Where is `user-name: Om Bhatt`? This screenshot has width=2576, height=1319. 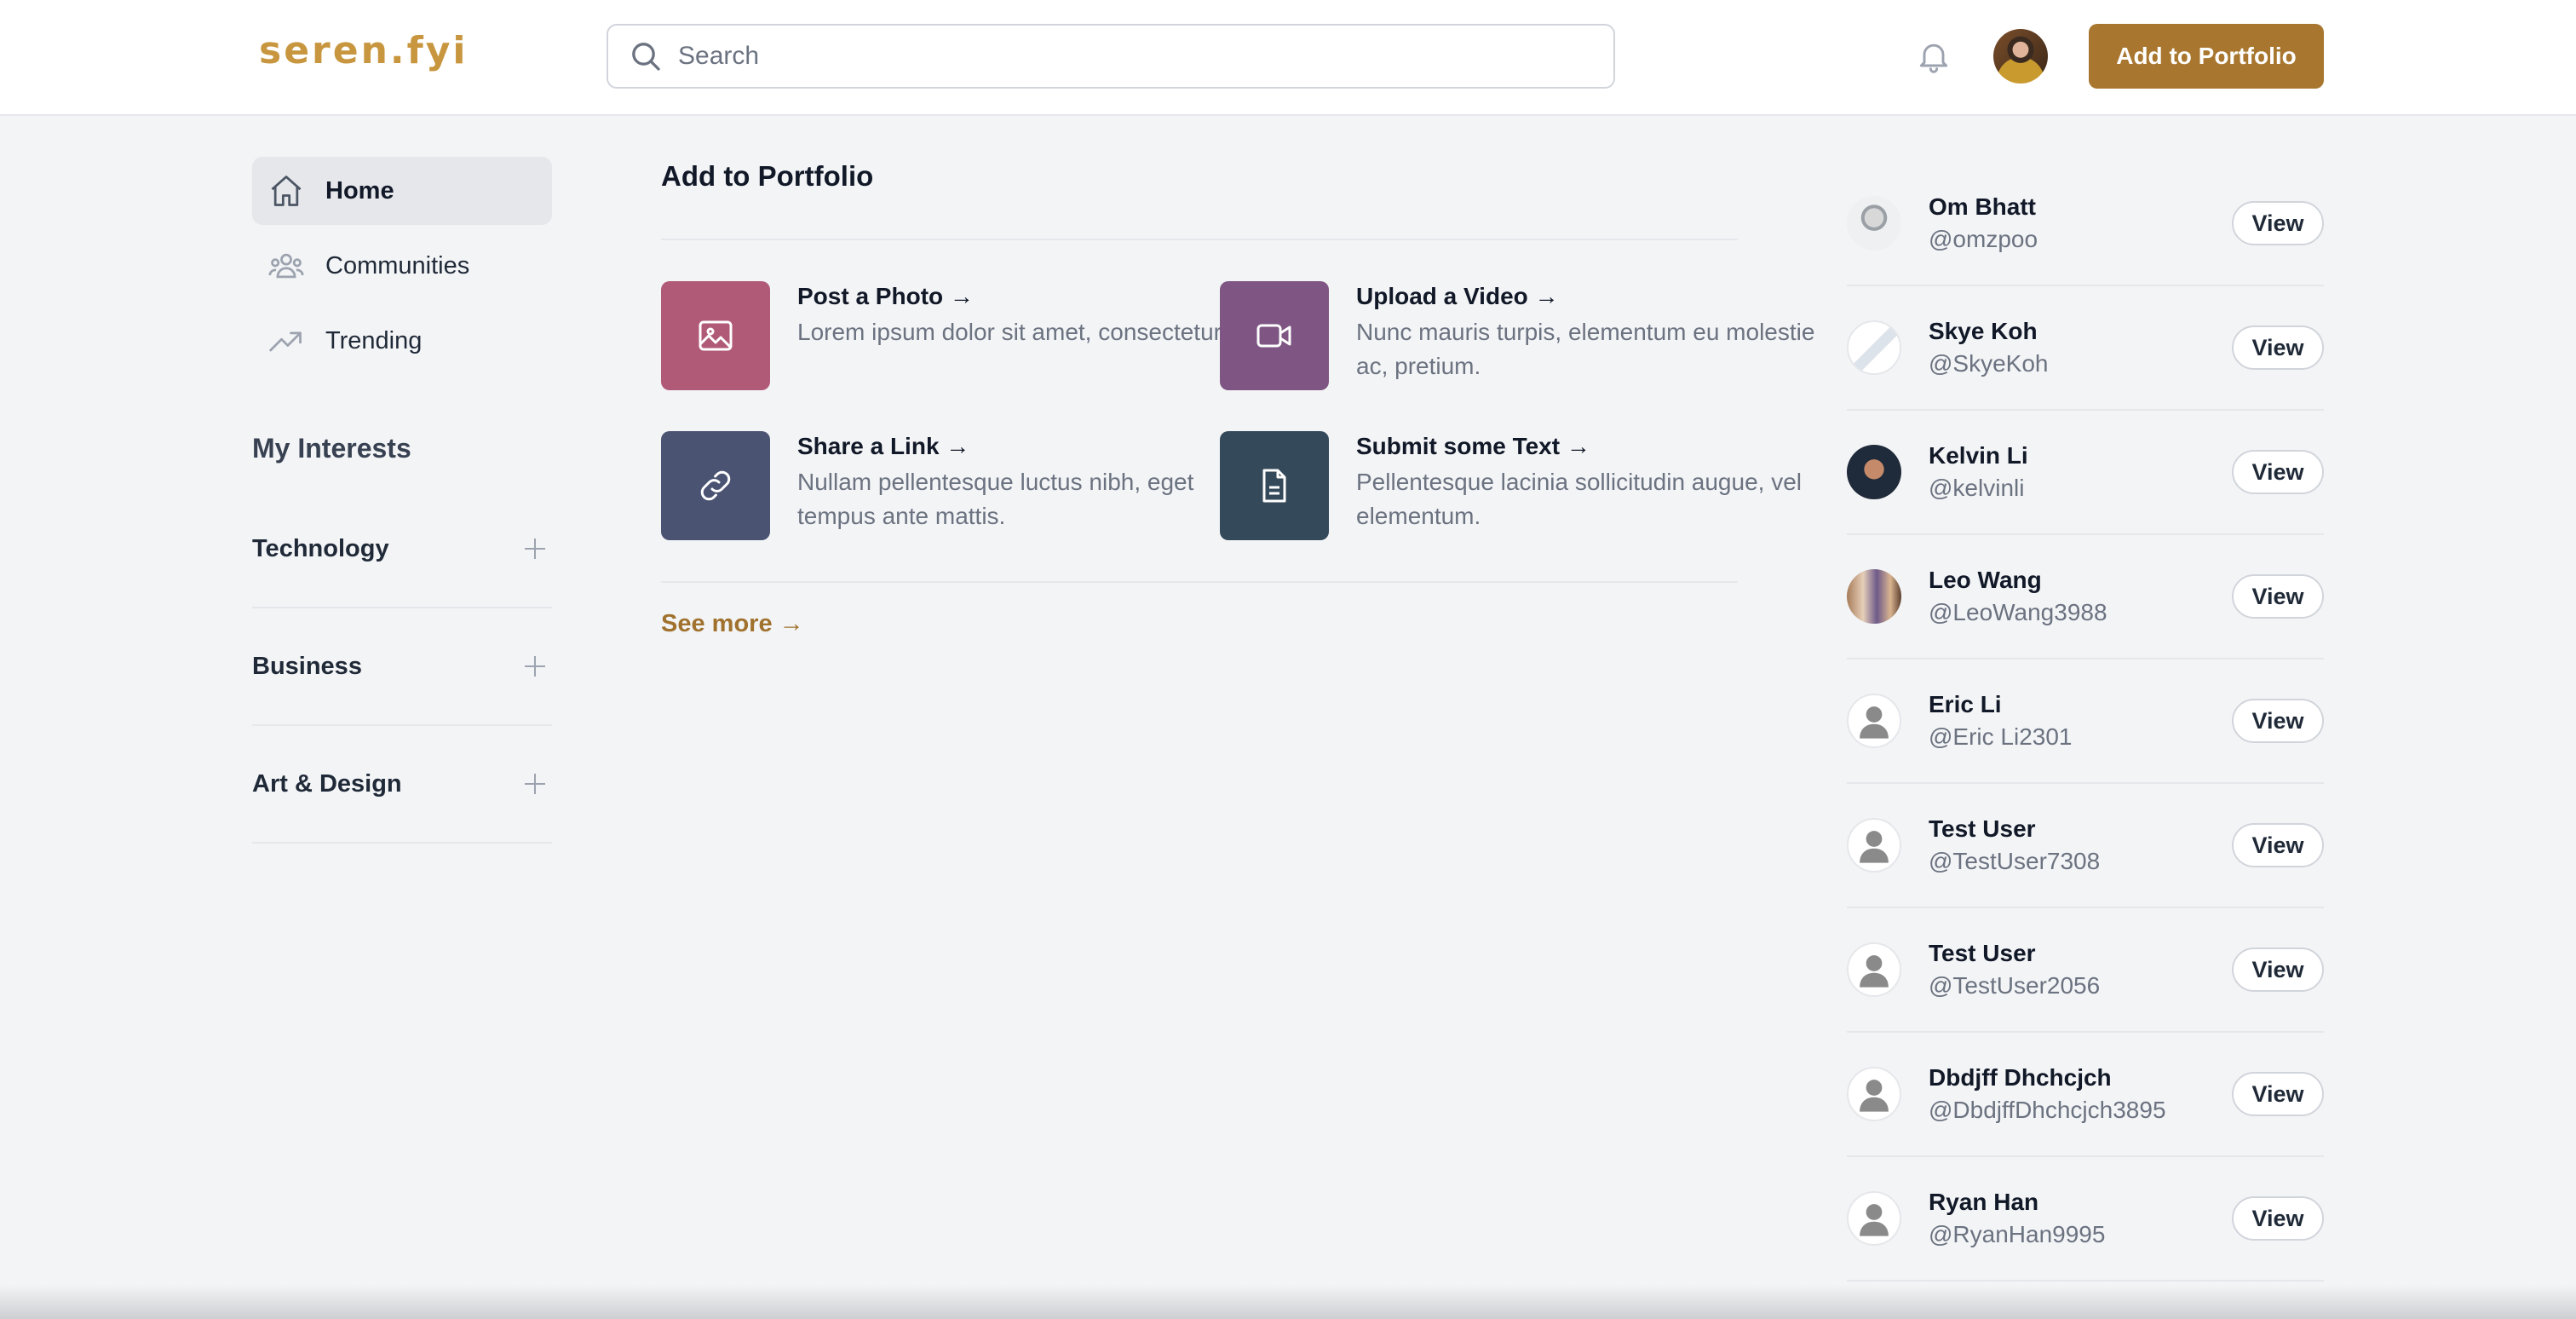 user-name: Om Bhatt is located at coordinates (1983, 207).